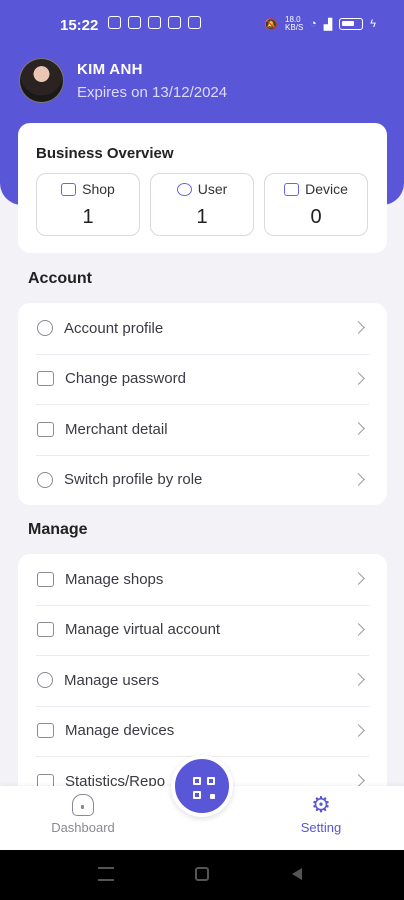 The image size is (404, 900). I want to click on menu-manage-users: Manage users, so click(202, 680).